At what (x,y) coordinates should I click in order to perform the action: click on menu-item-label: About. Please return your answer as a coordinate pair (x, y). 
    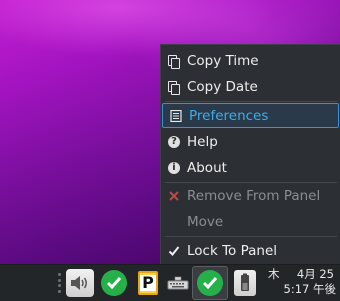
    Looking at the image, I should click on (207, 167).